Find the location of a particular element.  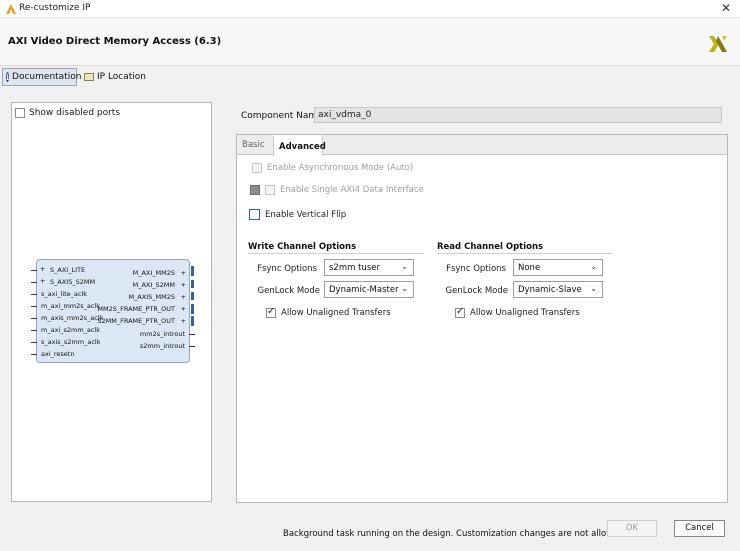

write-fsync-value: s2mm tuser is located at coordinates (354, 268).